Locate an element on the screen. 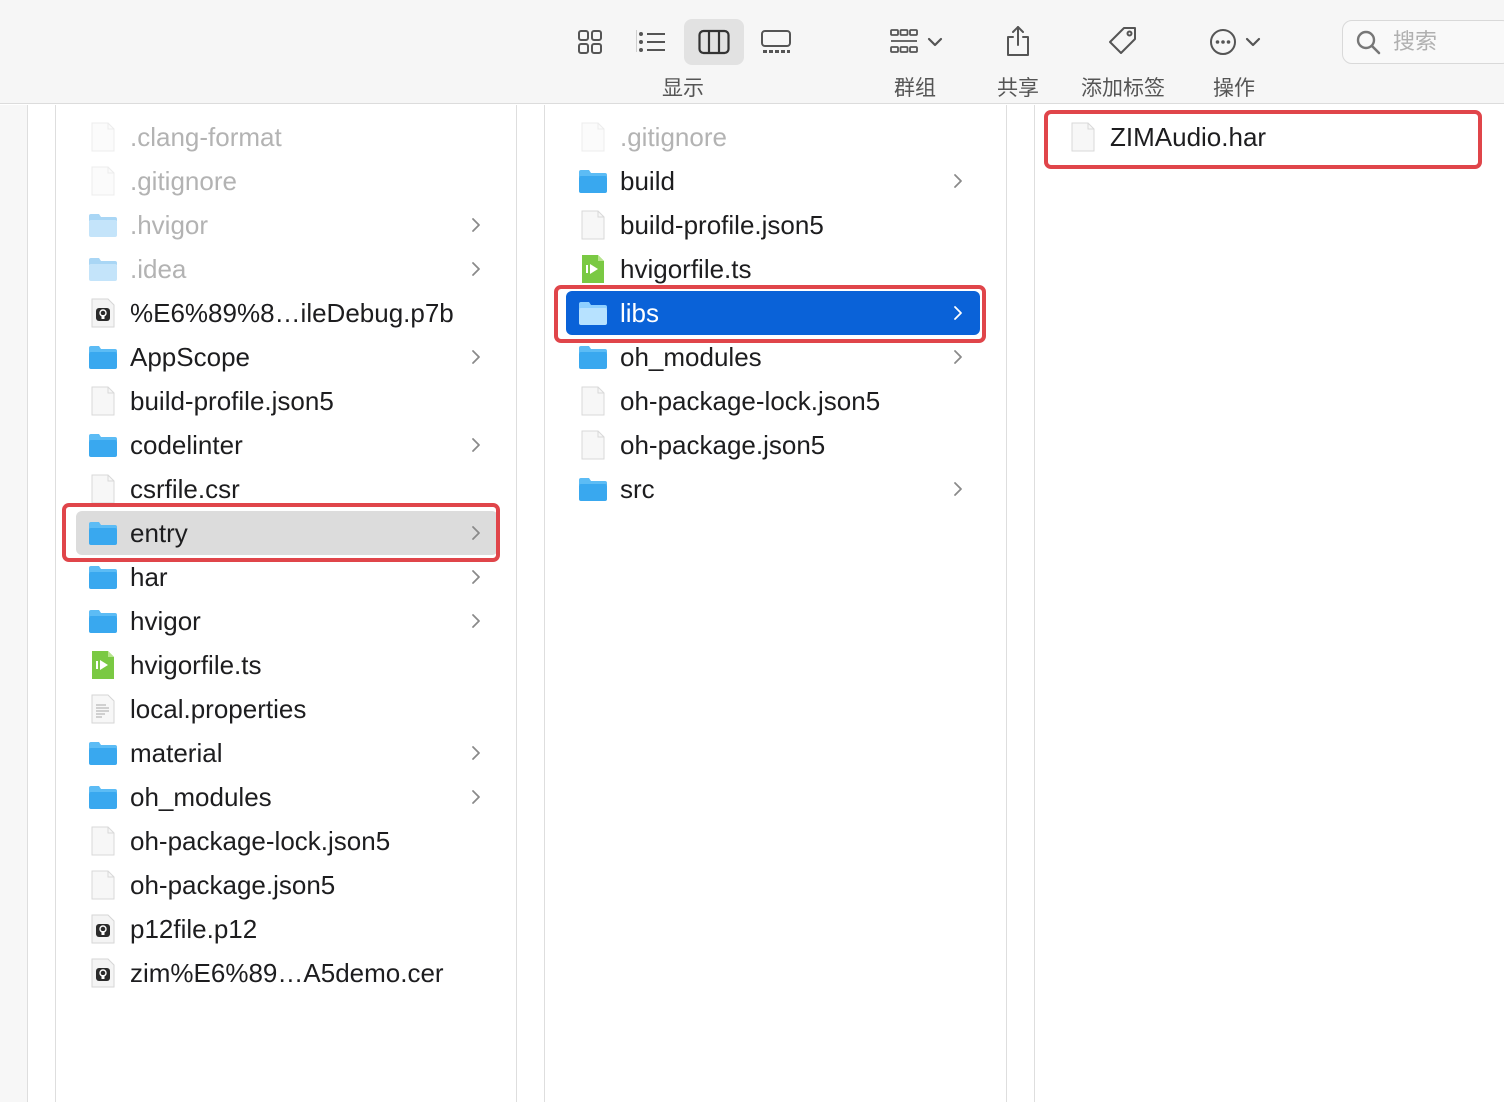 This screenshot has height=1102, width=1504. group-icon is located at coordinates (904, 41).